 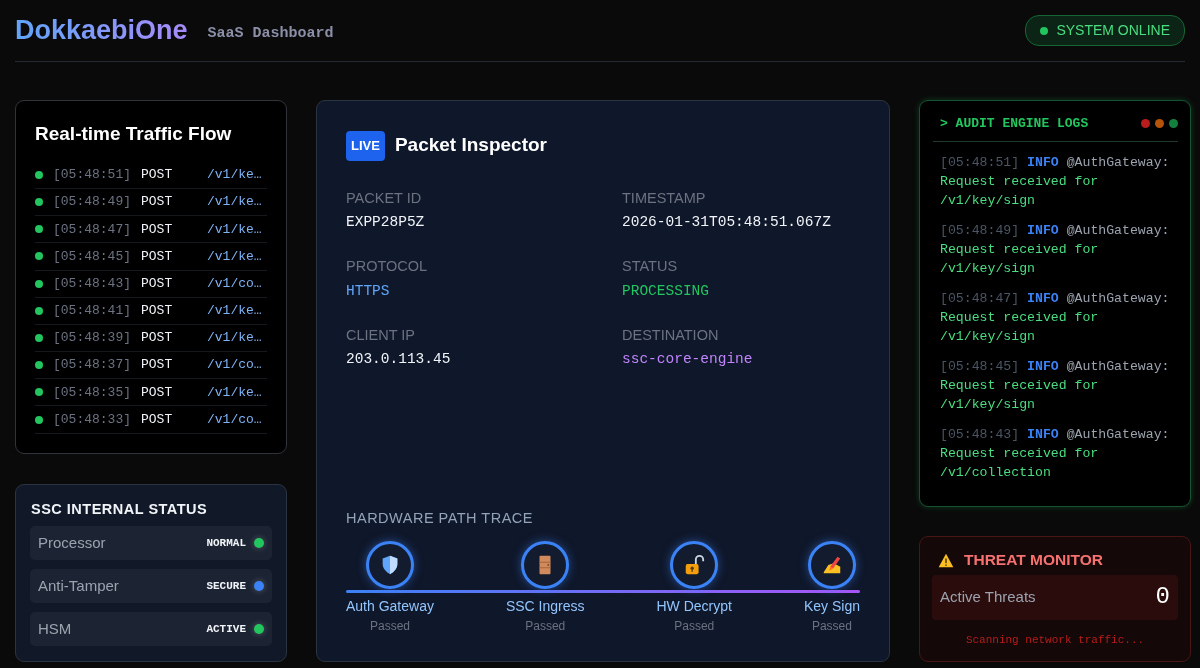 What do you see at coordinates (384, 198) in the screenshot?
I see `field-label: PACKET ID` at bounding box center [384, 198].